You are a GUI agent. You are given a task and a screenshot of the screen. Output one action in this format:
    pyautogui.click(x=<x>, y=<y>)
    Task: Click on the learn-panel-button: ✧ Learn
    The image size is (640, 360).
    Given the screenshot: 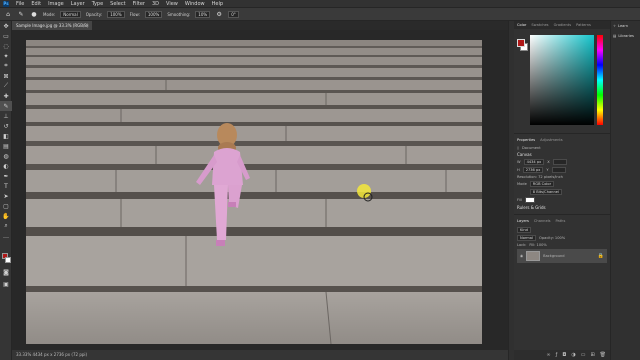 What is the action you would take?
    pyautogui.click(x=625, y=26)
    